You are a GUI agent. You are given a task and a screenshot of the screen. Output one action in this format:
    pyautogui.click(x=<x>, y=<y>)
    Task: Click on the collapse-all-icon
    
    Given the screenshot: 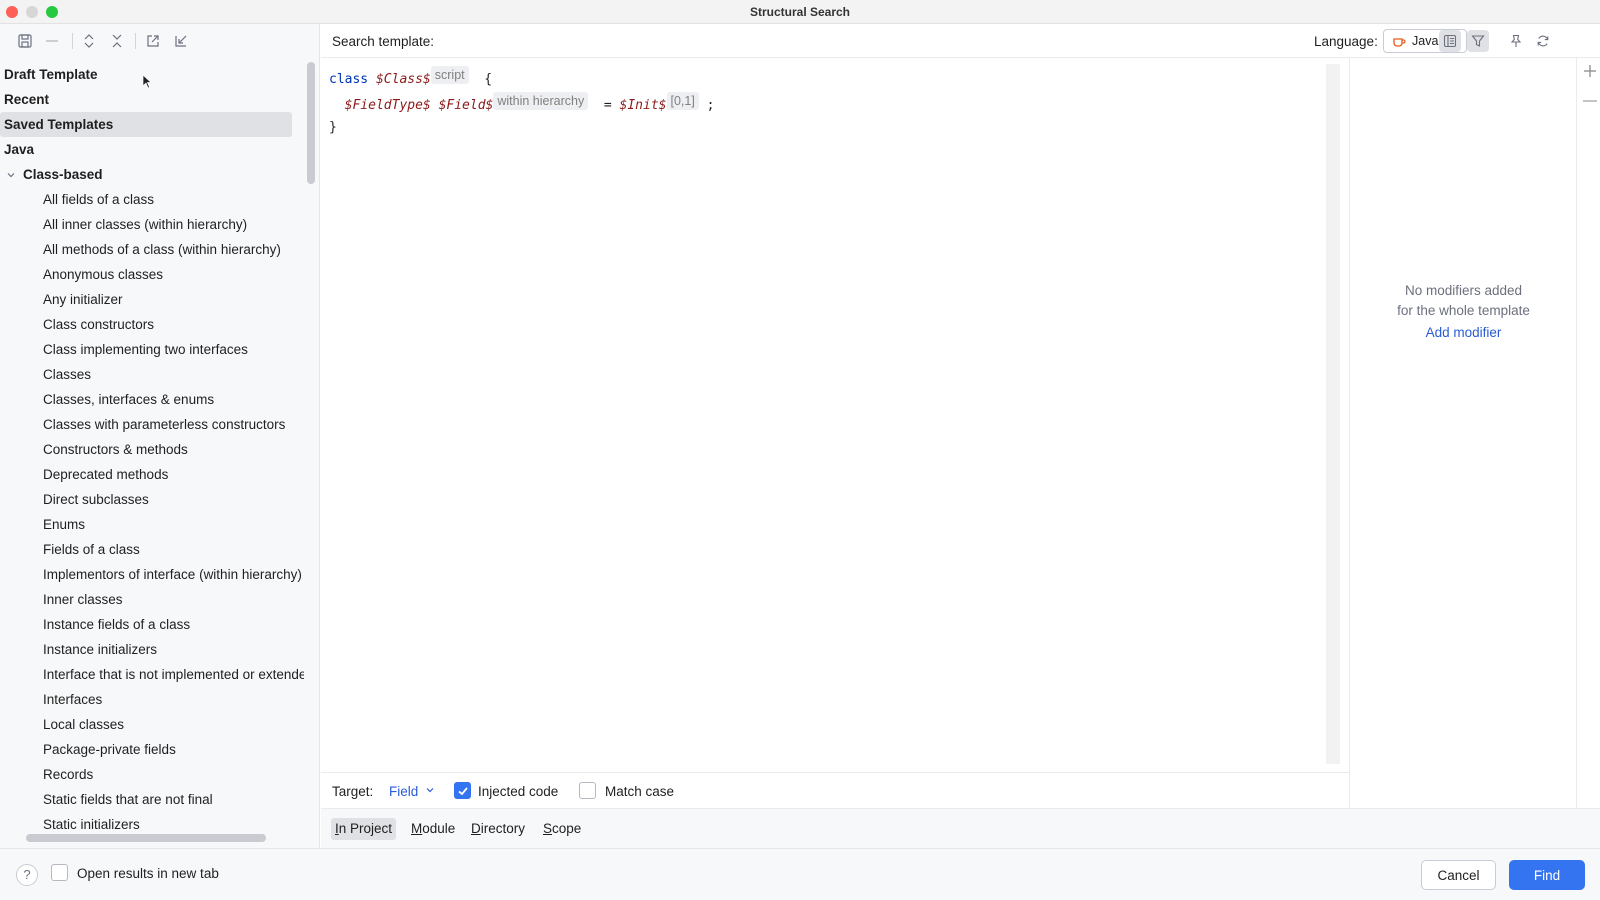 What is the action you would take?
    pyautogui.click(x=117, y=41)
    